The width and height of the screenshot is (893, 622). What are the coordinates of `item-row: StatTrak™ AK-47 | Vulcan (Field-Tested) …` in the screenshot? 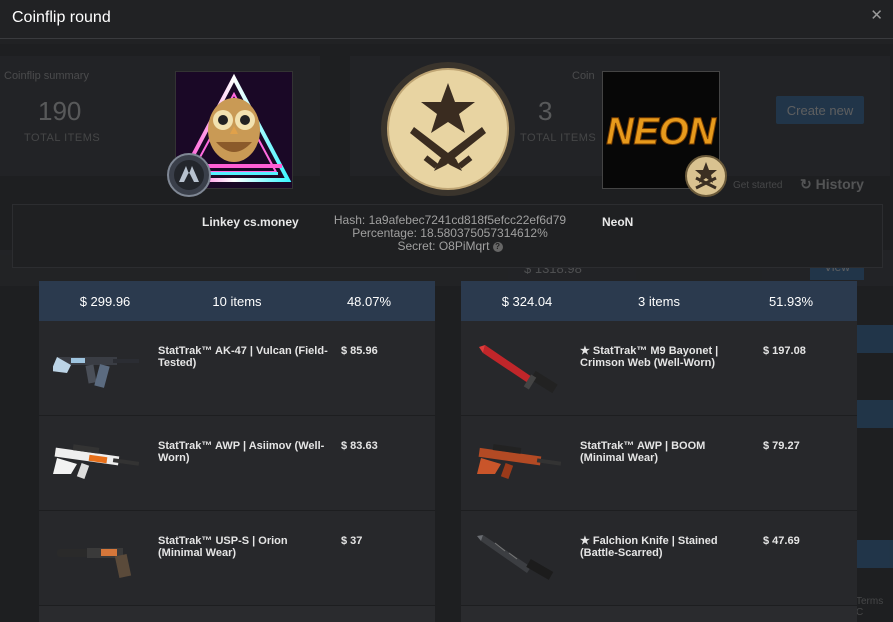 It's located at (237, 368).